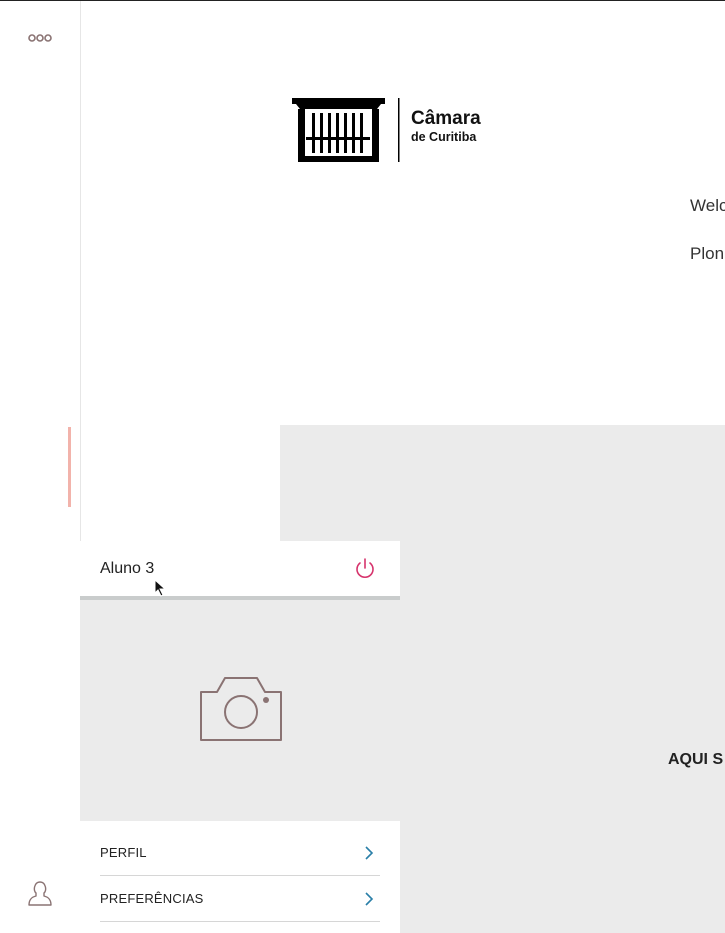  Describe the element at coordinates (127, 568) in the screenshot. I see `username: Aluno 3` at that location.